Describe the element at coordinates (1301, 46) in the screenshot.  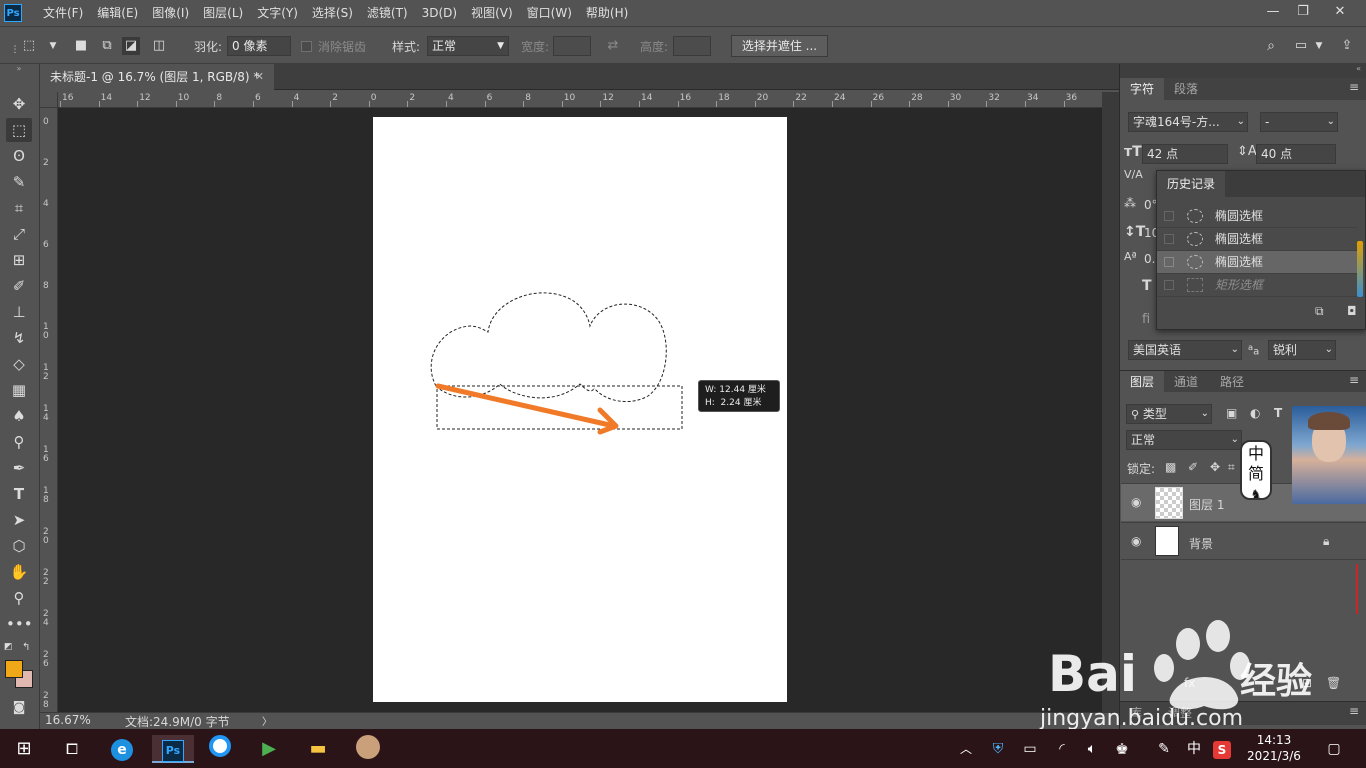
I see `workspace-icon: ▭` at that location.